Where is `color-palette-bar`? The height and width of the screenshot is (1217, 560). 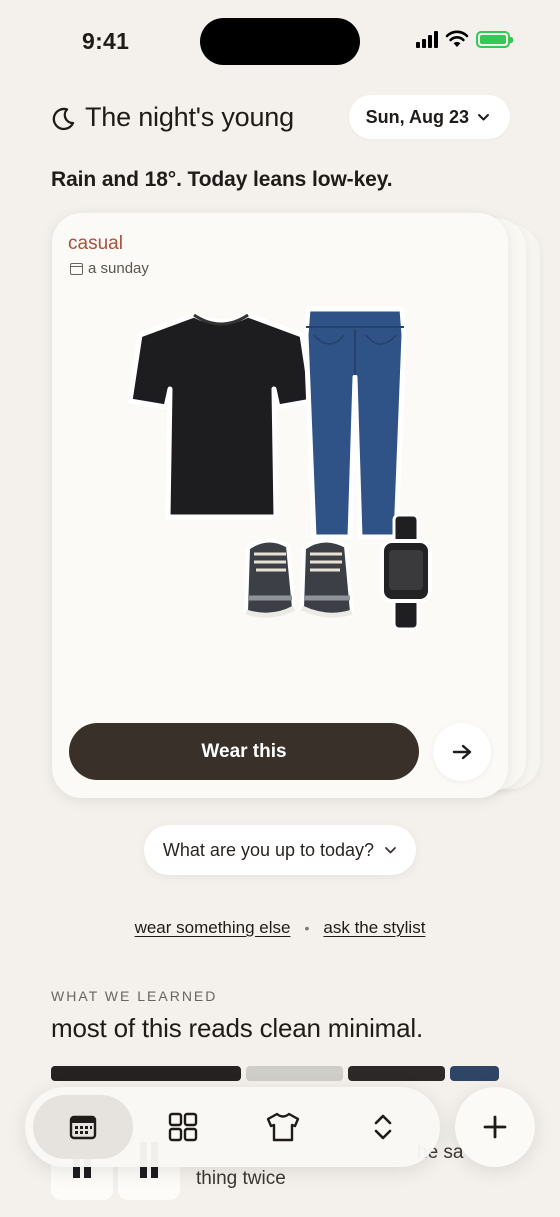 color-palette-bar is located at coordinates (280, 1073).